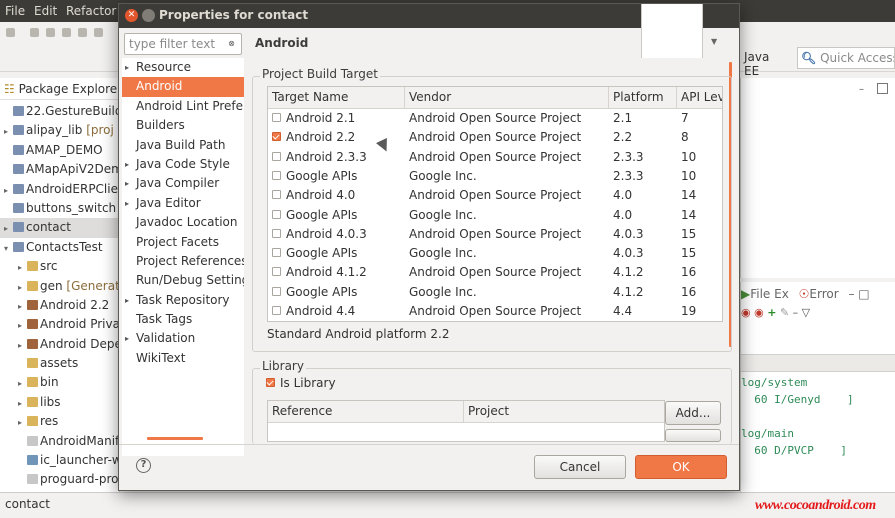  Describe the element at coordinates (231, 44) in the screenshot. I see `clear-filter-icon: ⊗` at that location.